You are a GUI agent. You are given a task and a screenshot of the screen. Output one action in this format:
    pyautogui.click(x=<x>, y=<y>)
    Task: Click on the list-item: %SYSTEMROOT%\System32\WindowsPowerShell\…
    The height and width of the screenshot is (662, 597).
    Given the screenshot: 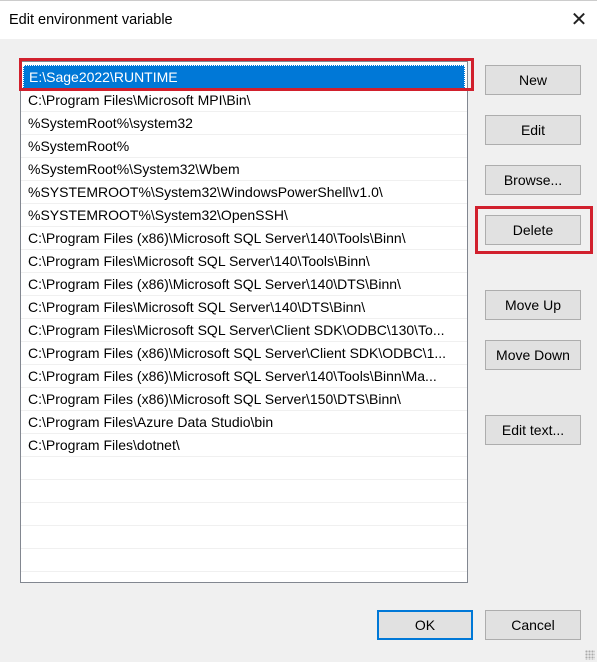 What is the action you would take?
    pyautogui.click(x=244, y=192)
    